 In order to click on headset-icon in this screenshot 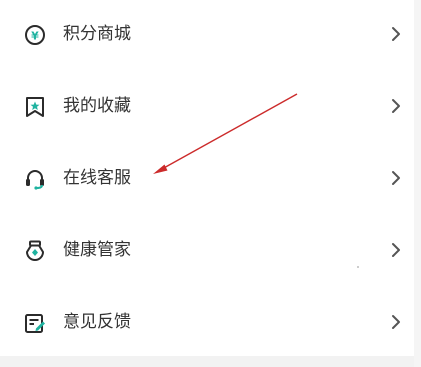, I will do `click(35, 179)`.